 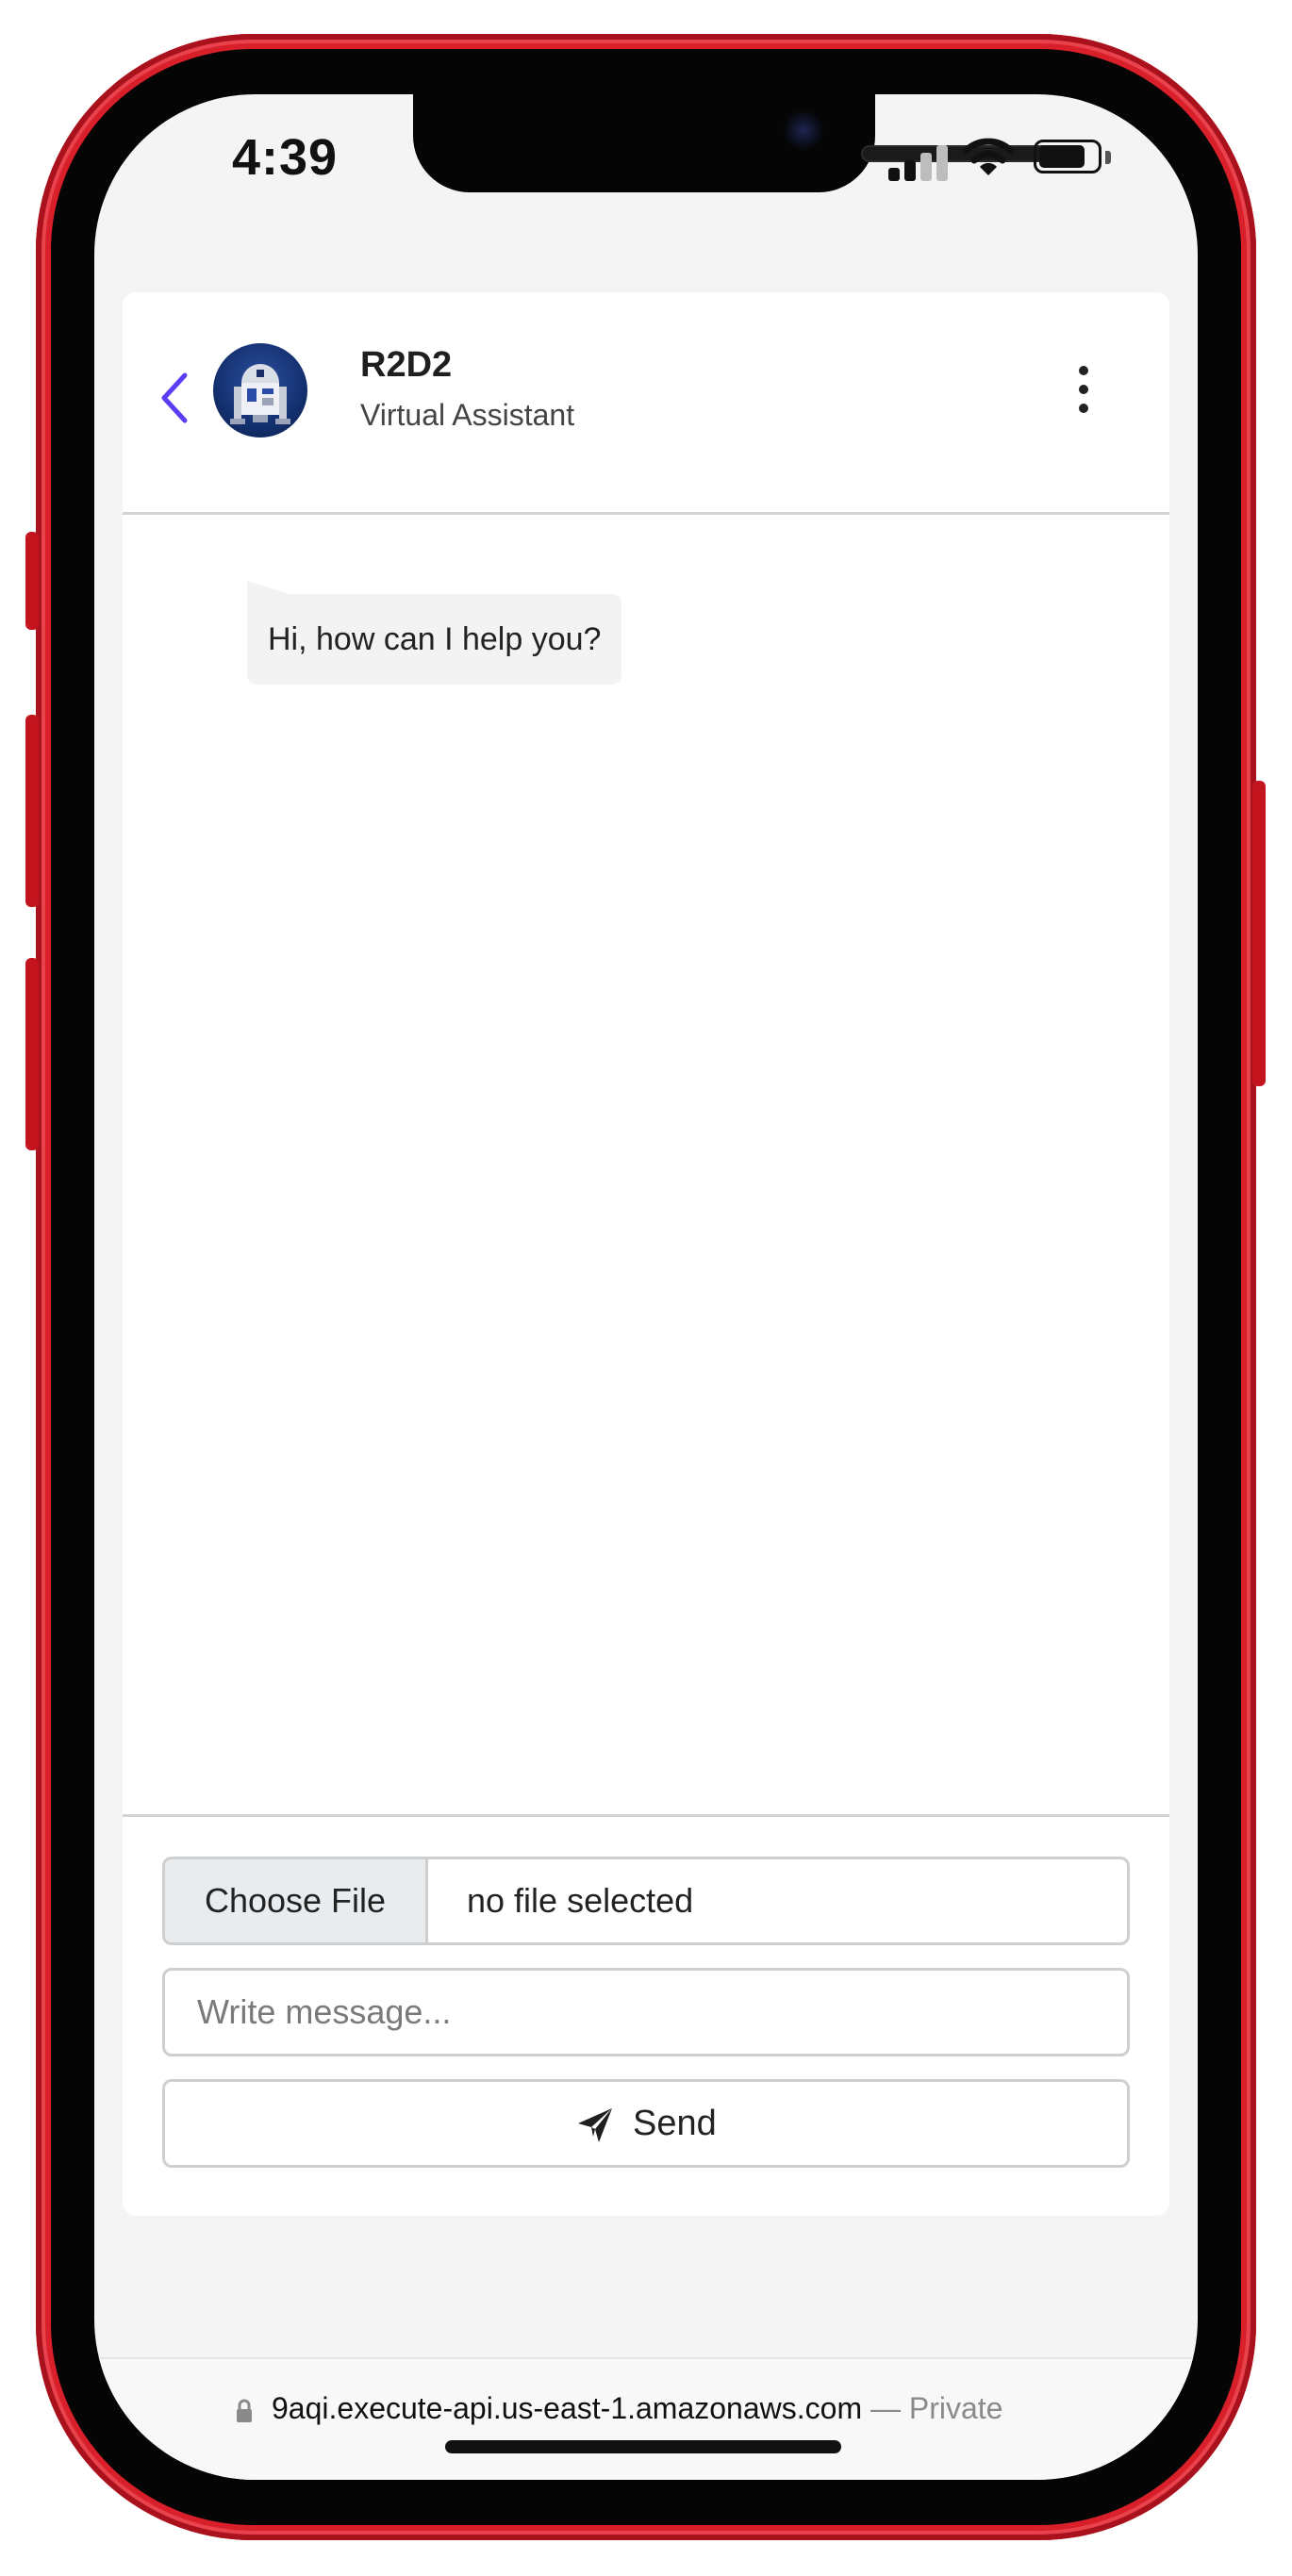 I want to click on battery-icon, so click(x=1073, y=157).